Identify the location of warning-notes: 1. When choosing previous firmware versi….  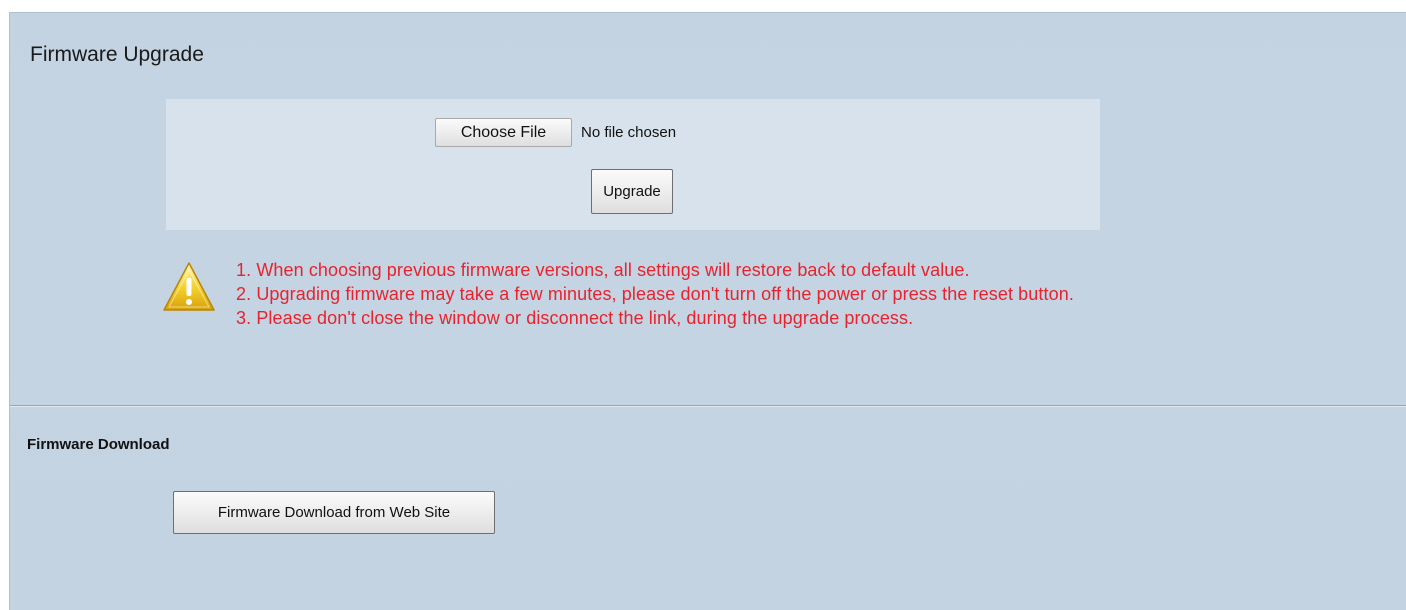
(618, 294).